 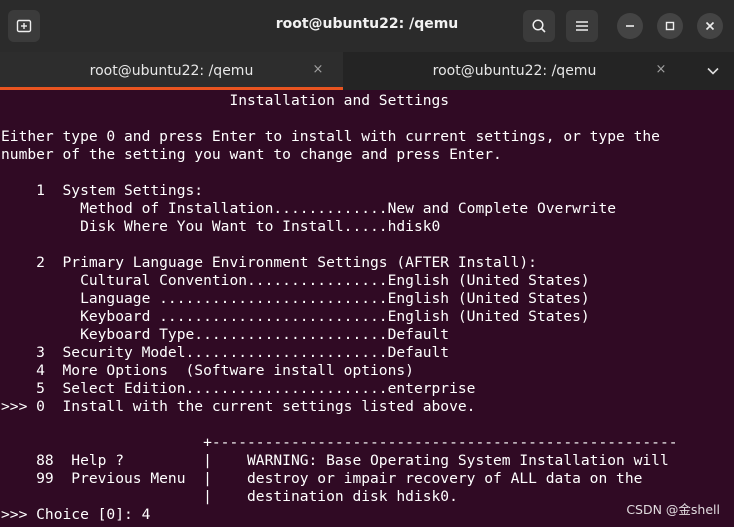 I want to click on chevron-down-icon, so click(x=713, y=71).